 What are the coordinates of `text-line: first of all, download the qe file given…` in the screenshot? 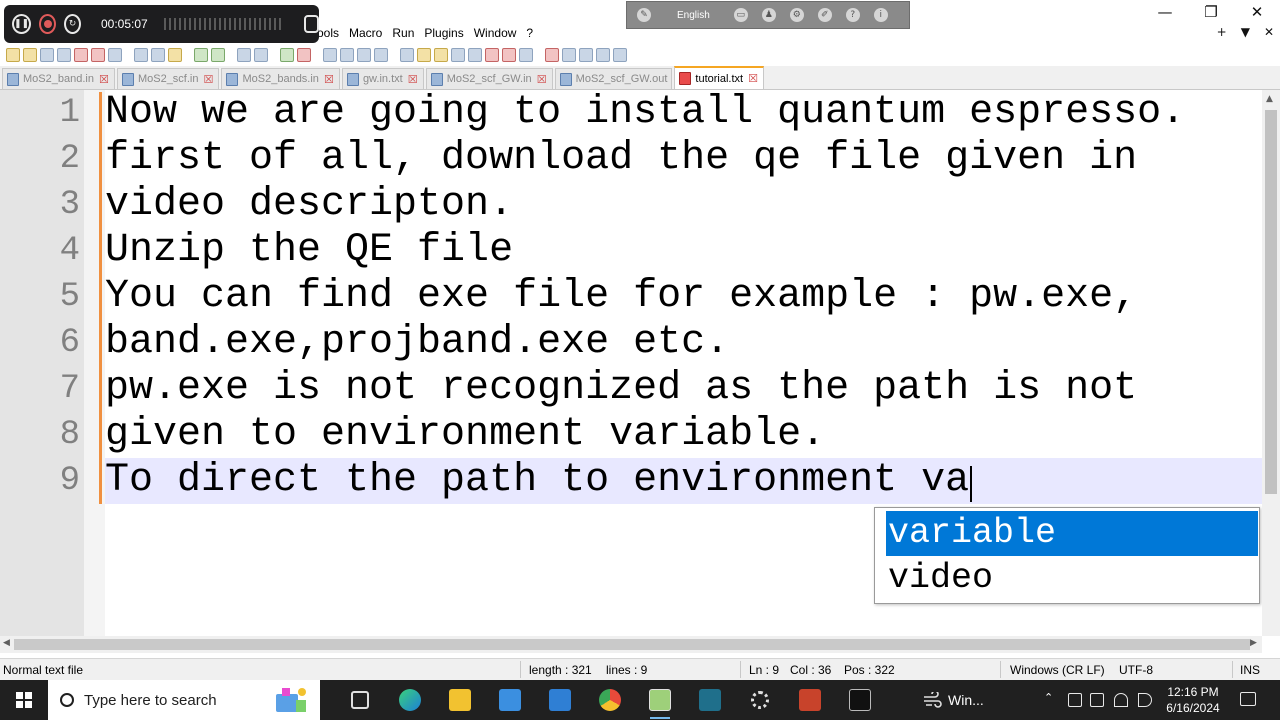 It's located at (683, 159).